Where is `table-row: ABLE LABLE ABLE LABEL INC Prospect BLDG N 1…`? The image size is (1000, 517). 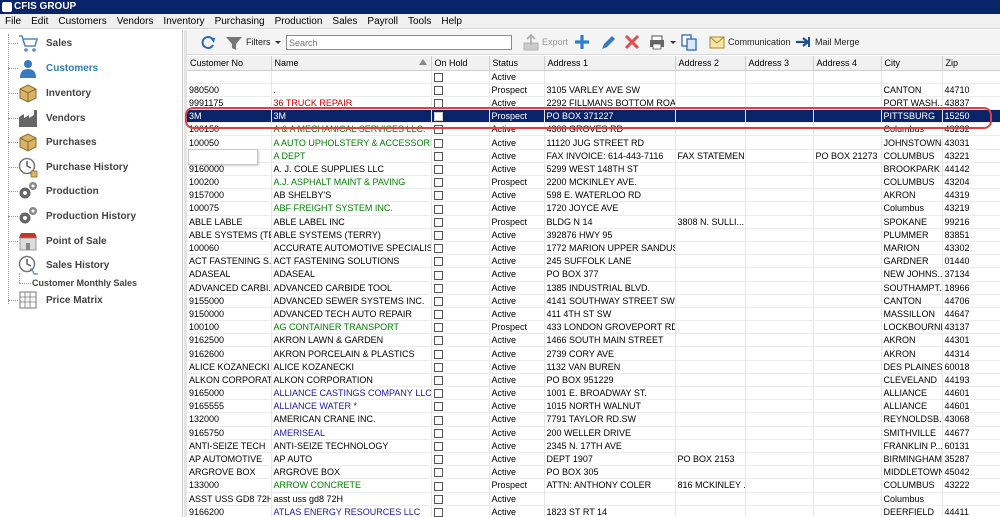
table-row: ABLE LABLE ABLE LABEL INC Prospect BLDG N 1… is located at coordinates (593, 222).